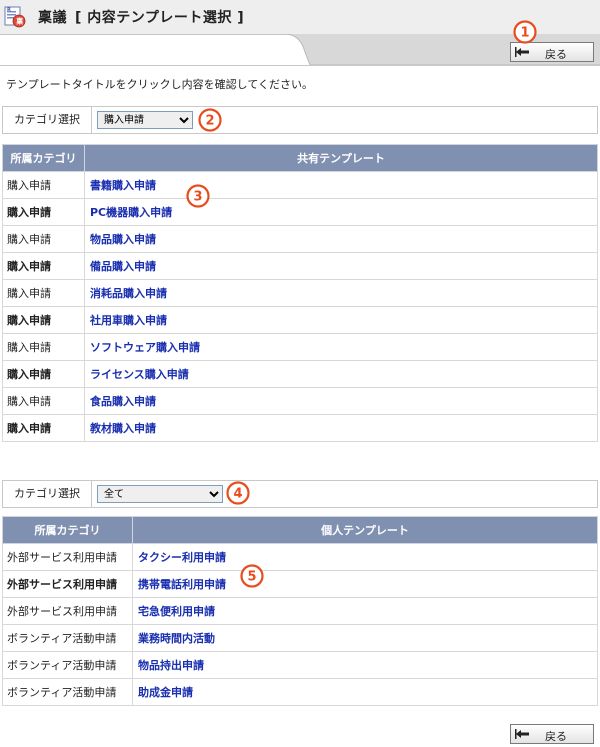  I want to click on template-link: 教材購入申請, so click(341, 428).